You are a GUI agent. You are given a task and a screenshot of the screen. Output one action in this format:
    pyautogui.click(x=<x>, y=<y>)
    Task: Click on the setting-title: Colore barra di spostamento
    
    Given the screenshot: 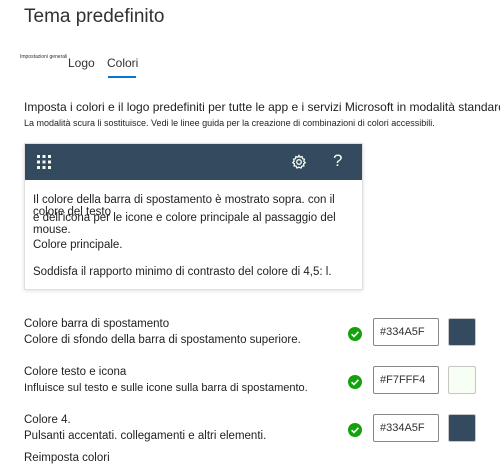 What is the action you would take?
    pyautogui.click(x=97, y=324)
    